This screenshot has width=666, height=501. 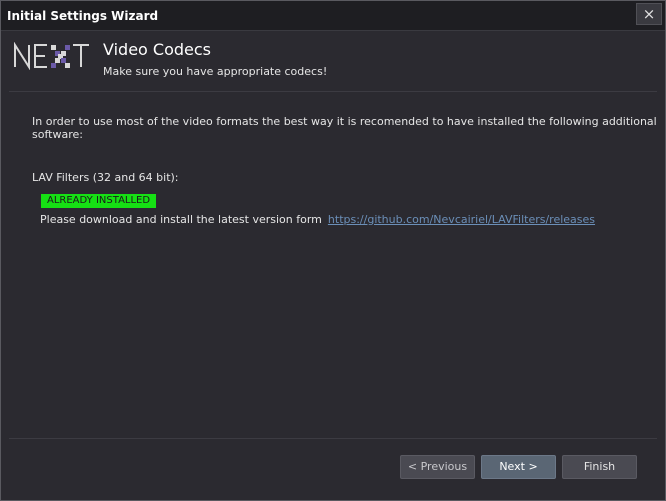 I want to click on close-button: ×, so click(x=649, y=14).